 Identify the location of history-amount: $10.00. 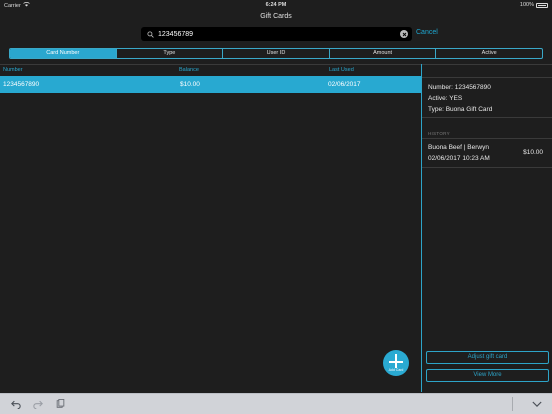
(533, 152).